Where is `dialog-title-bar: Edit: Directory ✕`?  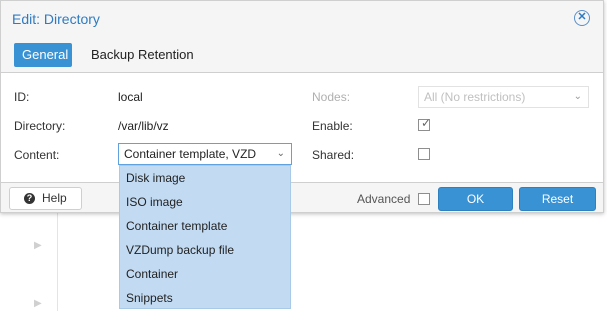
dialog-title-bar: Edit: Directory ✕ is located at coordinates (302, 19).